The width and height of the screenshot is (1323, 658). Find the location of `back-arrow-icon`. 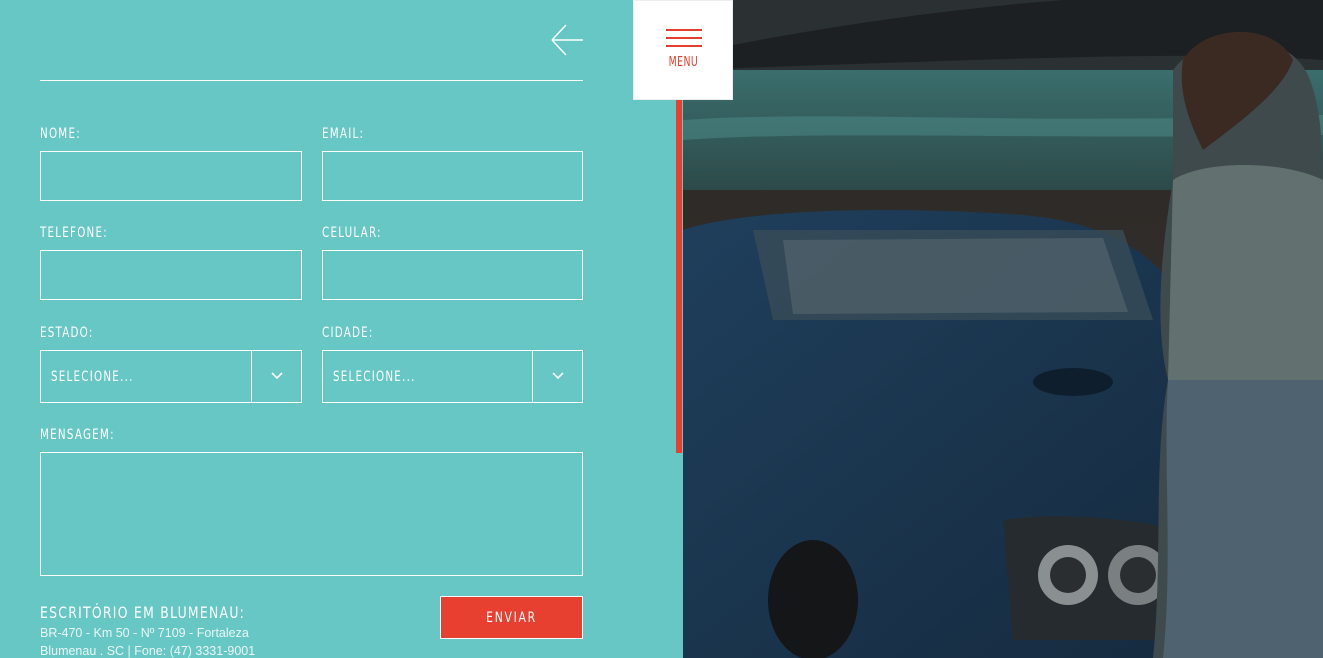

back-arrow-icon is located at coordinates (567, 40).